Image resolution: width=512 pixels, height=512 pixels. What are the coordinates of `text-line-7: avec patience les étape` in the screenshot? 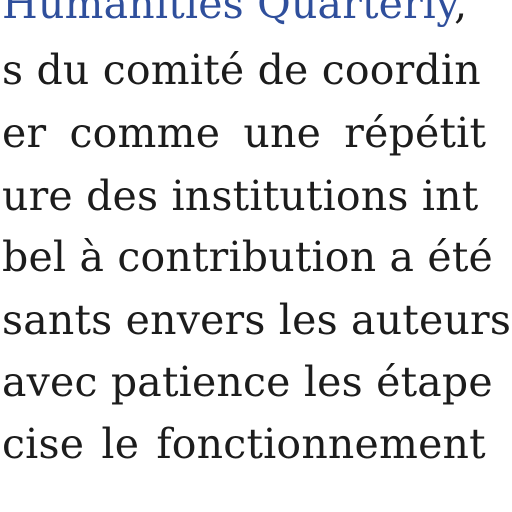 It's located at (247, 382).